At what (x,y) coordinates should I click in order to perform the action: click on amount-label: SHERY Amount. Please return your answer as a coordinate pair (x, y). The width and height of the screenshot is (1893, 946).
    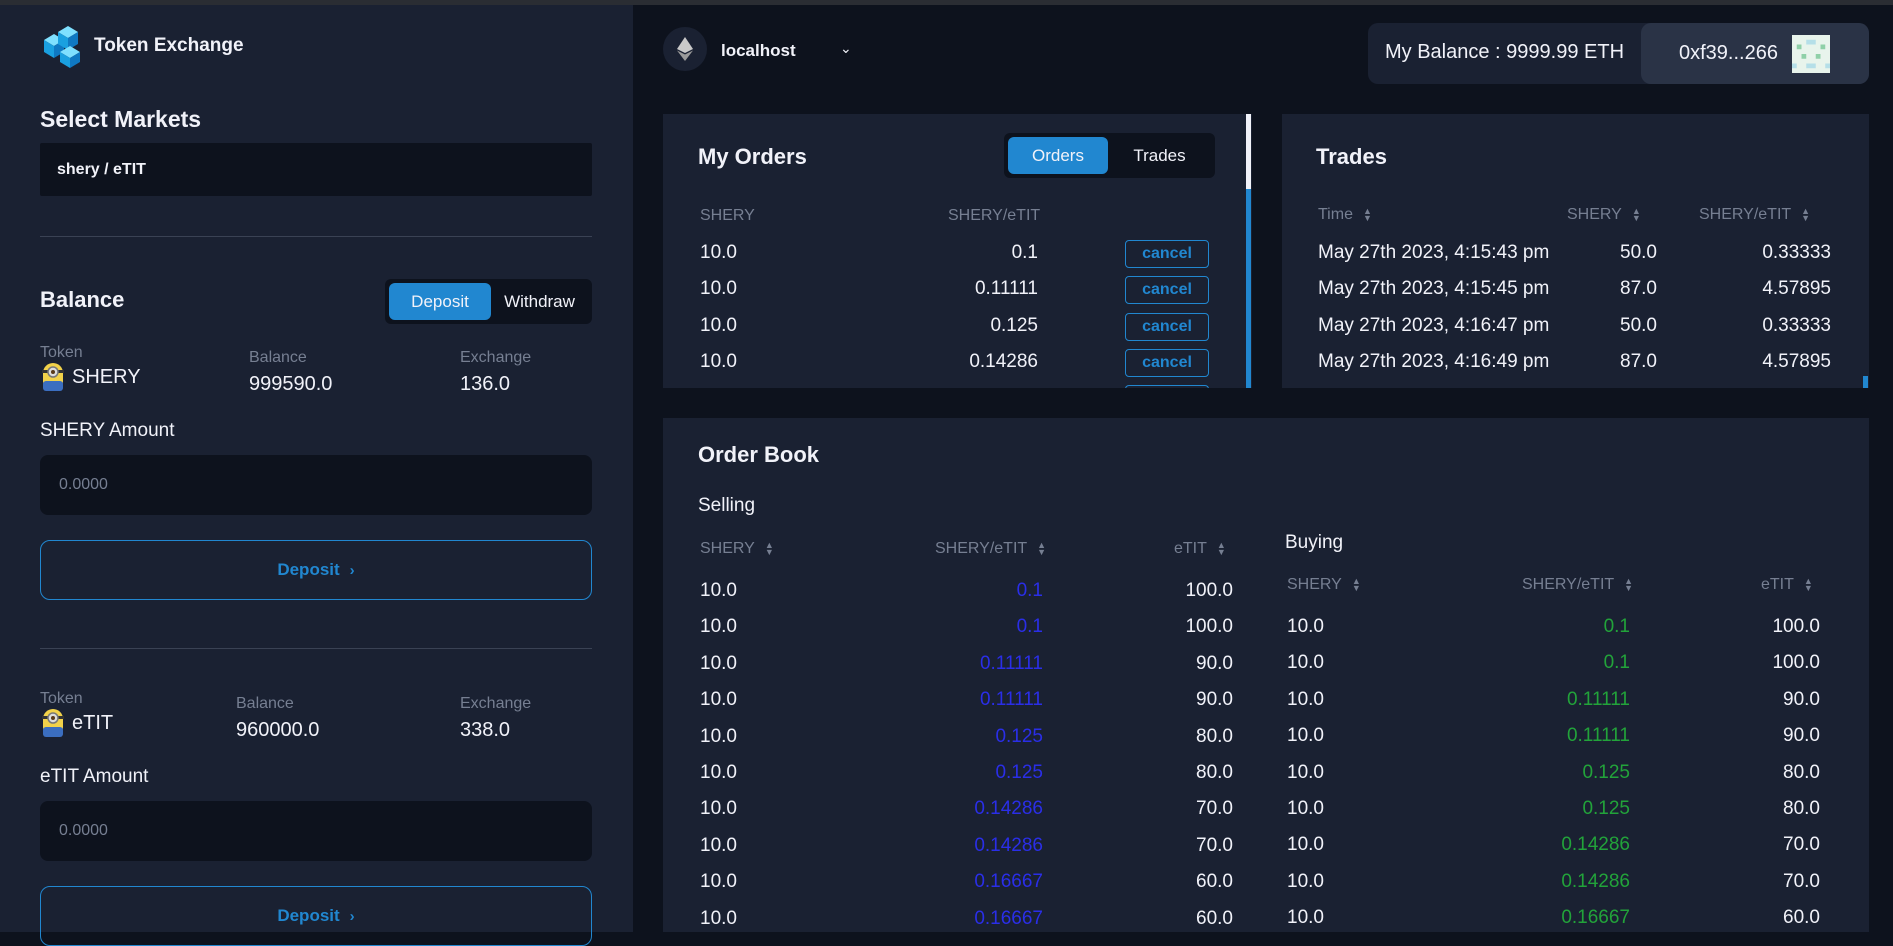
    Looking at the image, I should click on (107, 430).